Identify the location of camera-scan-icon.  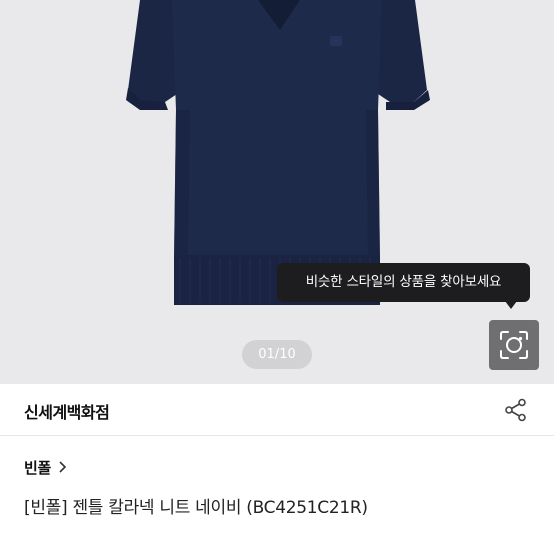
(514, 345).